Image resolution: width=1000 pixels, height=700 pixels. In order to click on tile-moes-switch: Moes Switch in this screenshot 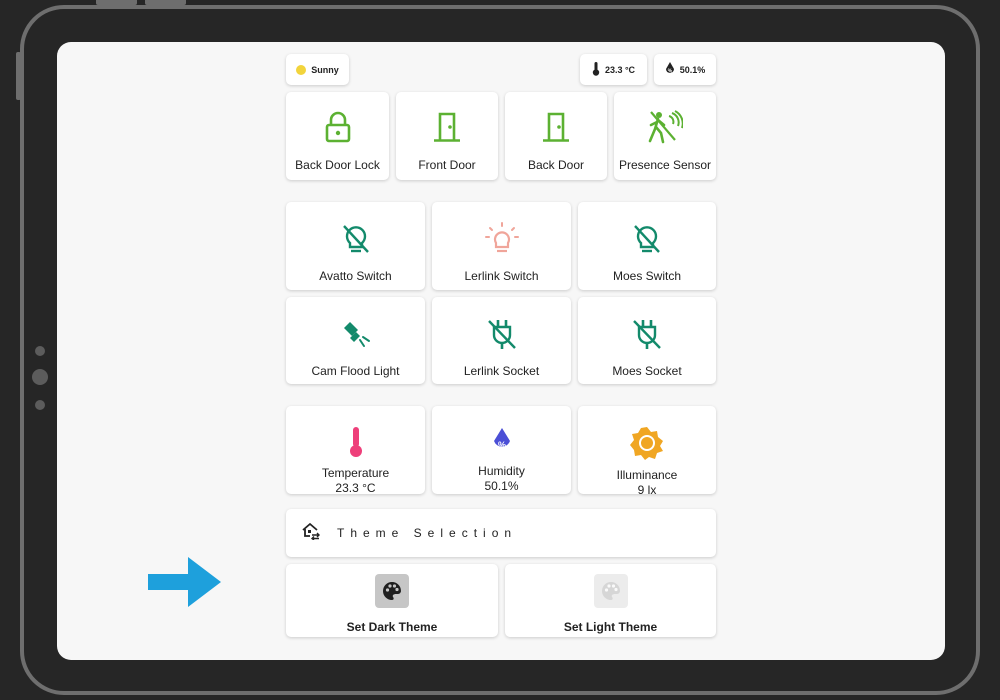, I will do `click(647, 246)`.